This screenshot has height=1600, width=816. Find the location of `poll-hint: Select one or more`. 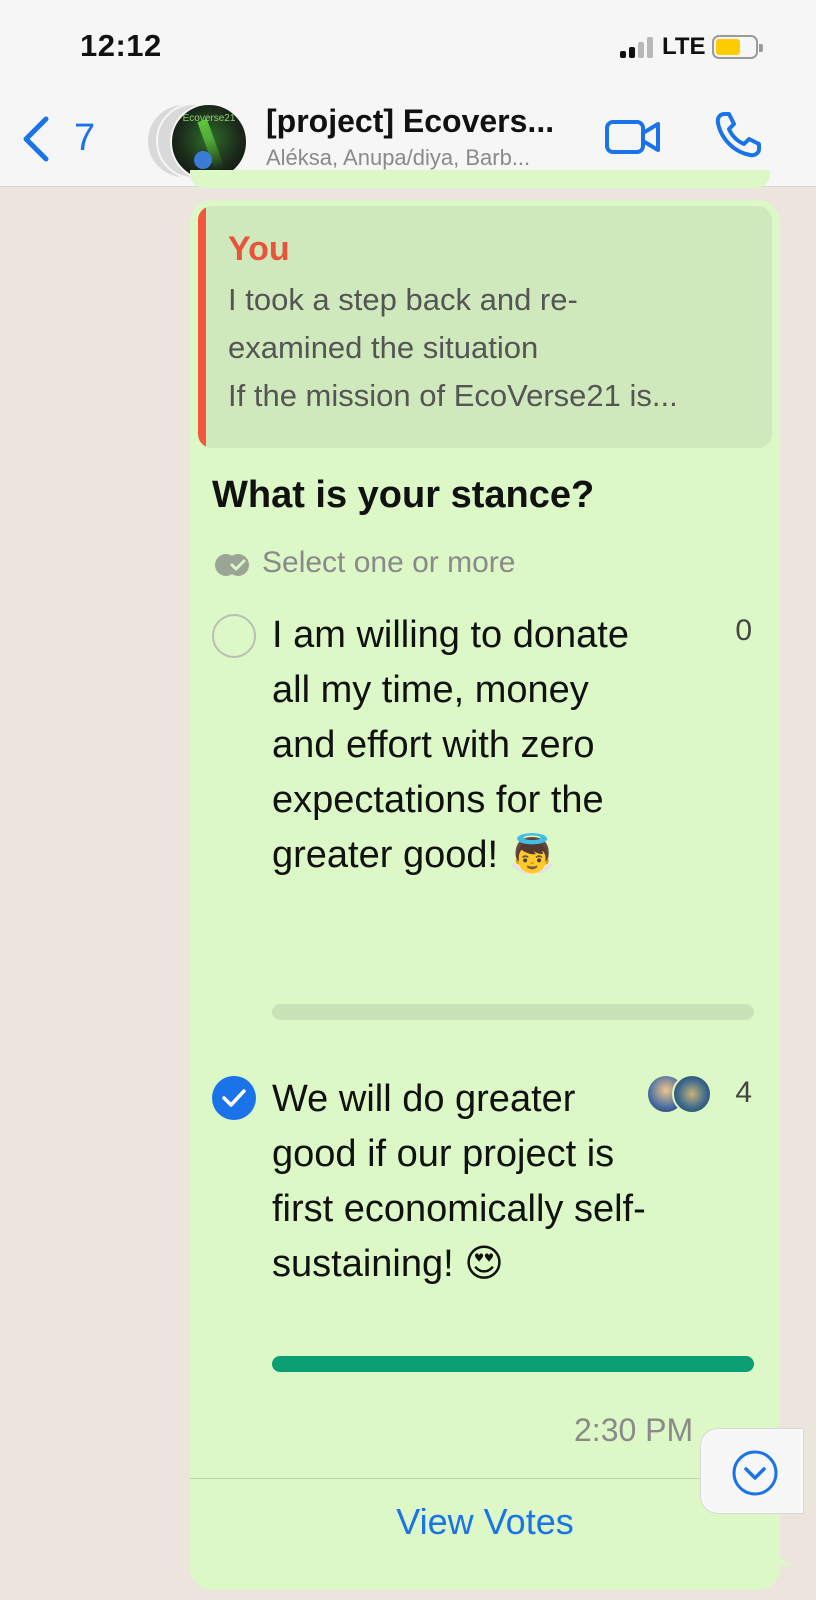

poll-hint: Select one or more is located at coordinates (389, 562).